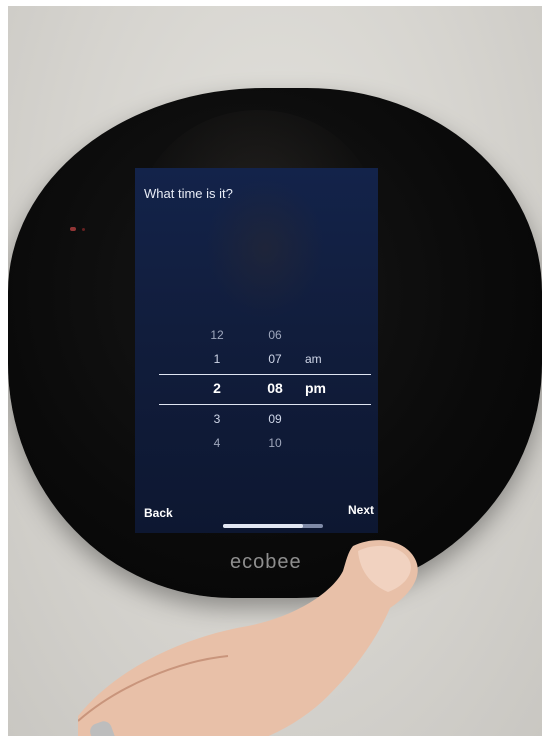  Describe the element at coordinates (217, 335) in the screenshot. I see `hour-option: 12` at that location.